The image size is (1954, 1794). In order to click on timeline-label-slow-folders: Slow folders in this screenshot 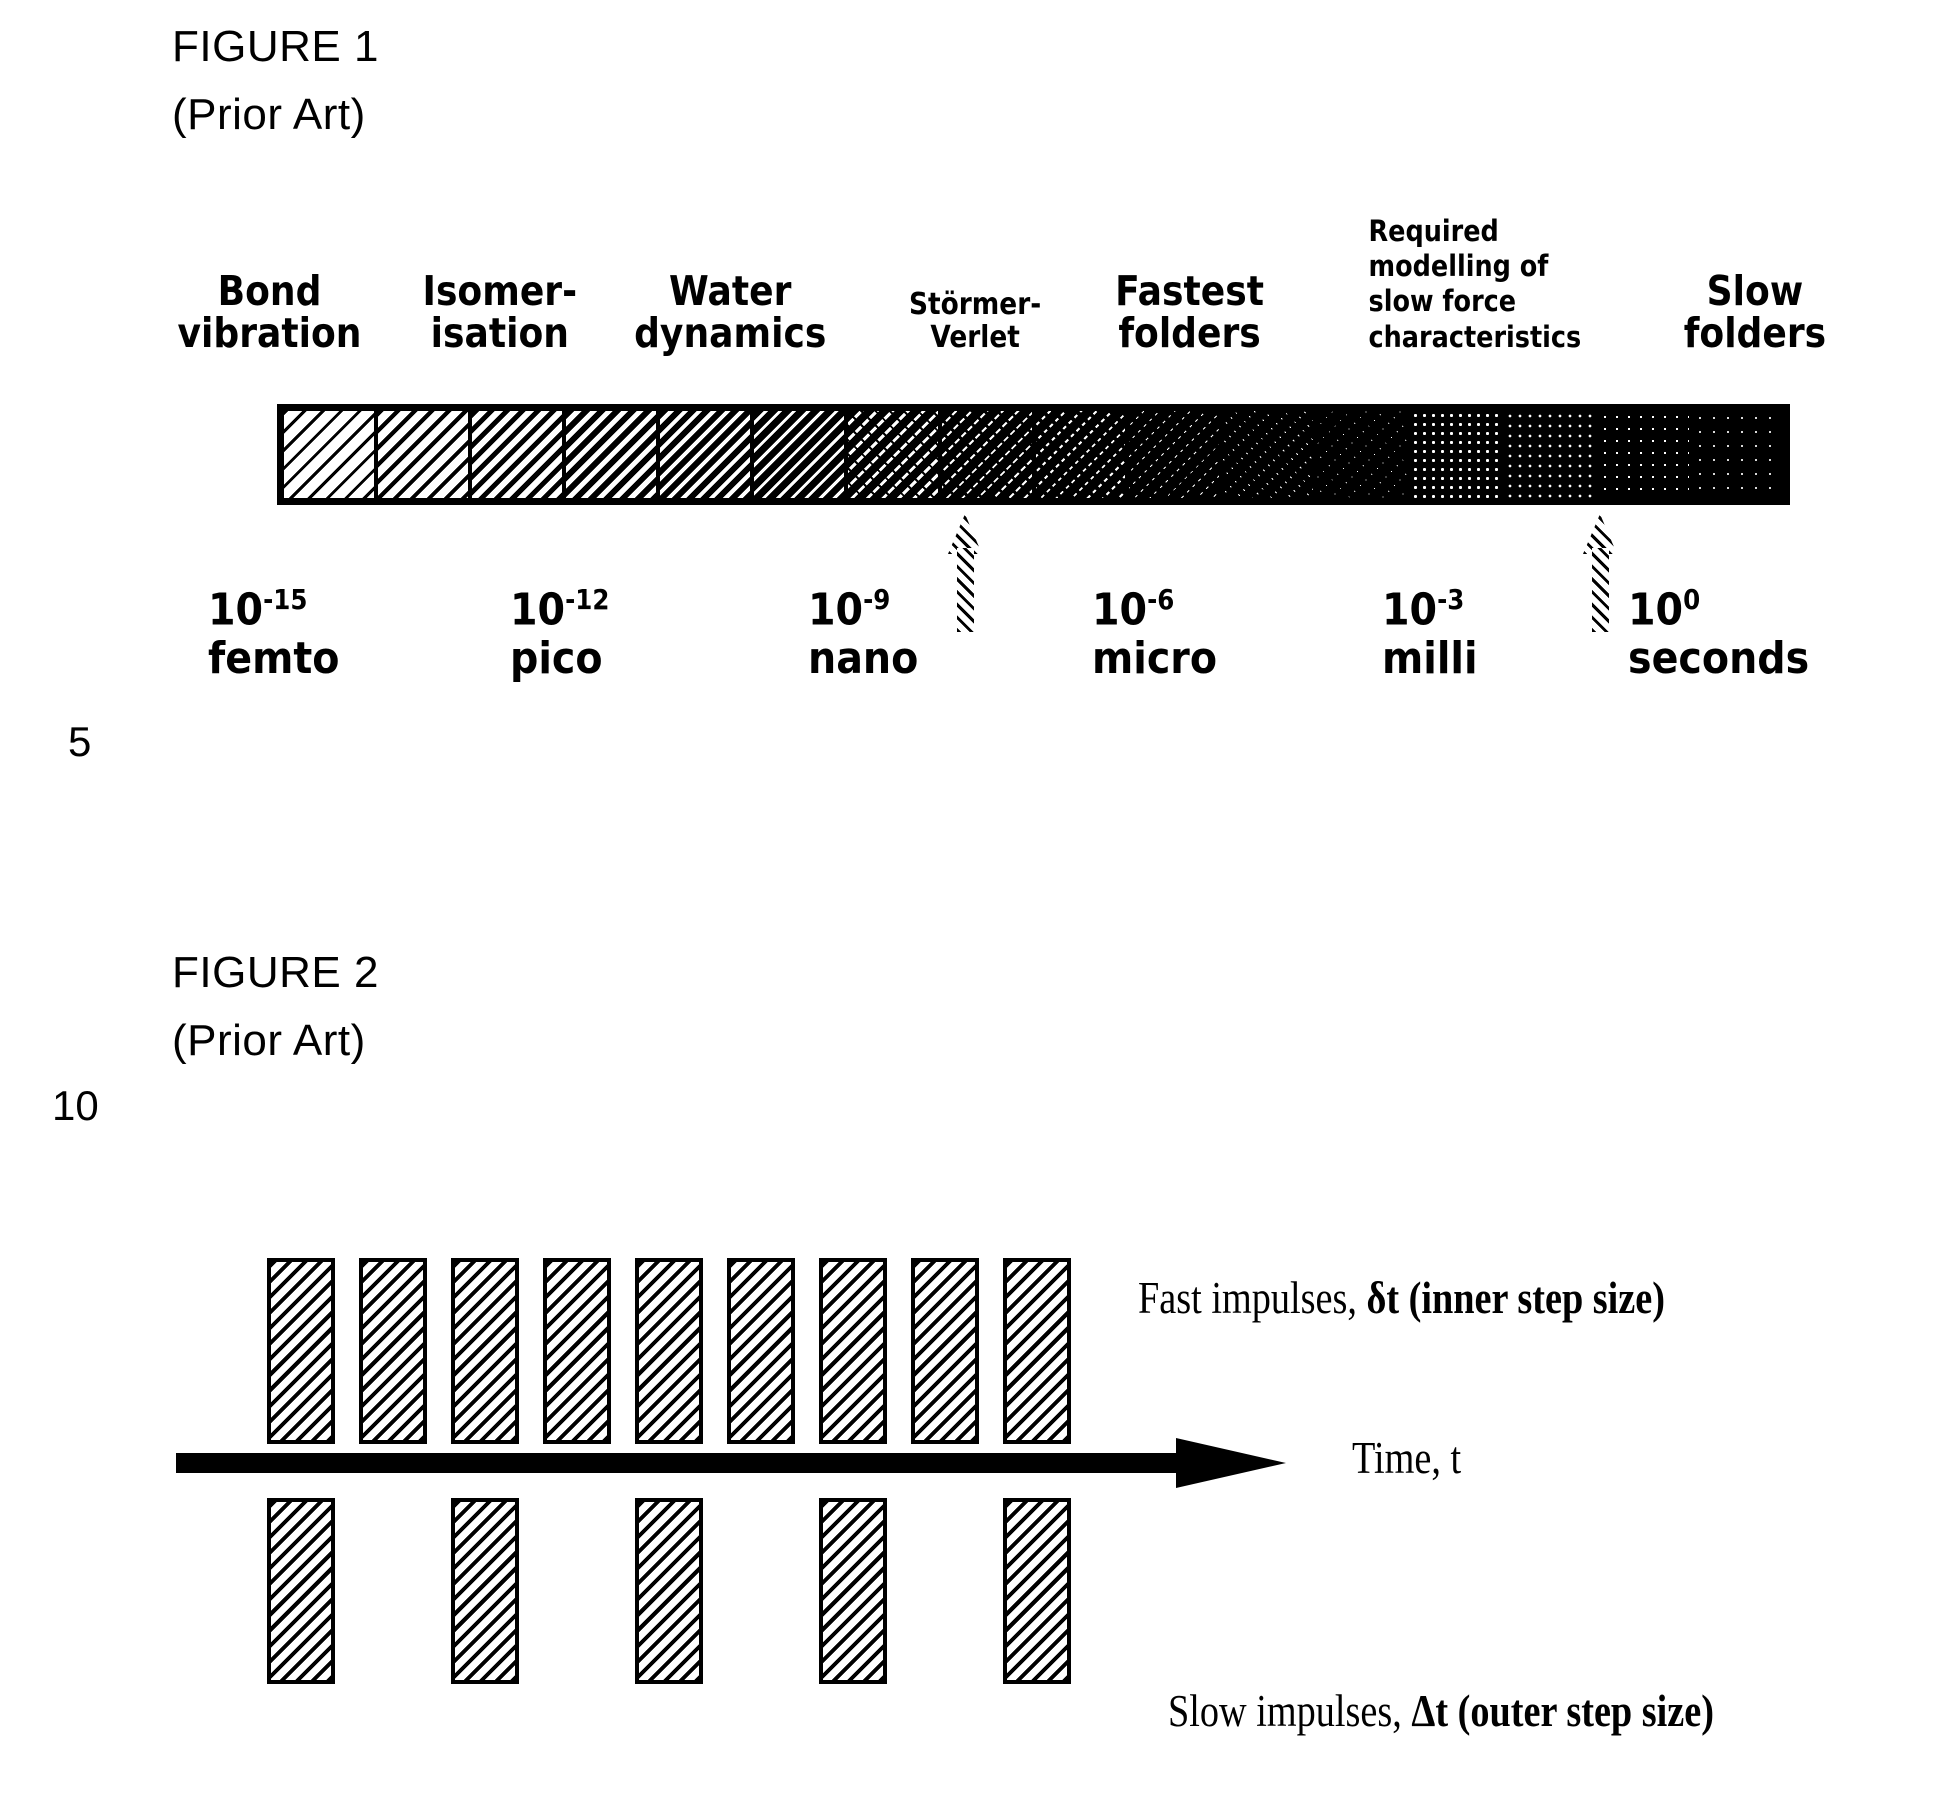, I will do `click(1755, 302)`.